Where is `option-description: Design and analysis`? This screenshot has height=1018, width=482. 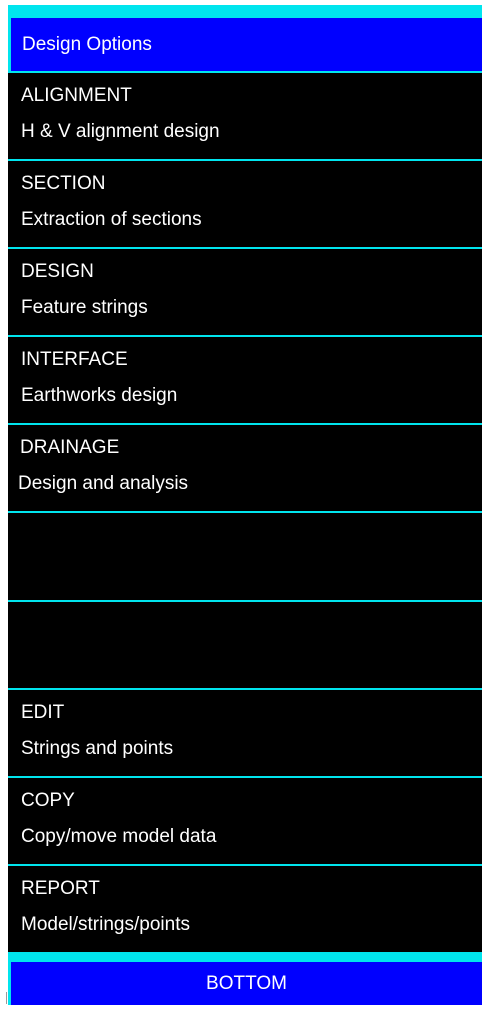
option-description: Design and analysis is located at coordinates (103, 483).